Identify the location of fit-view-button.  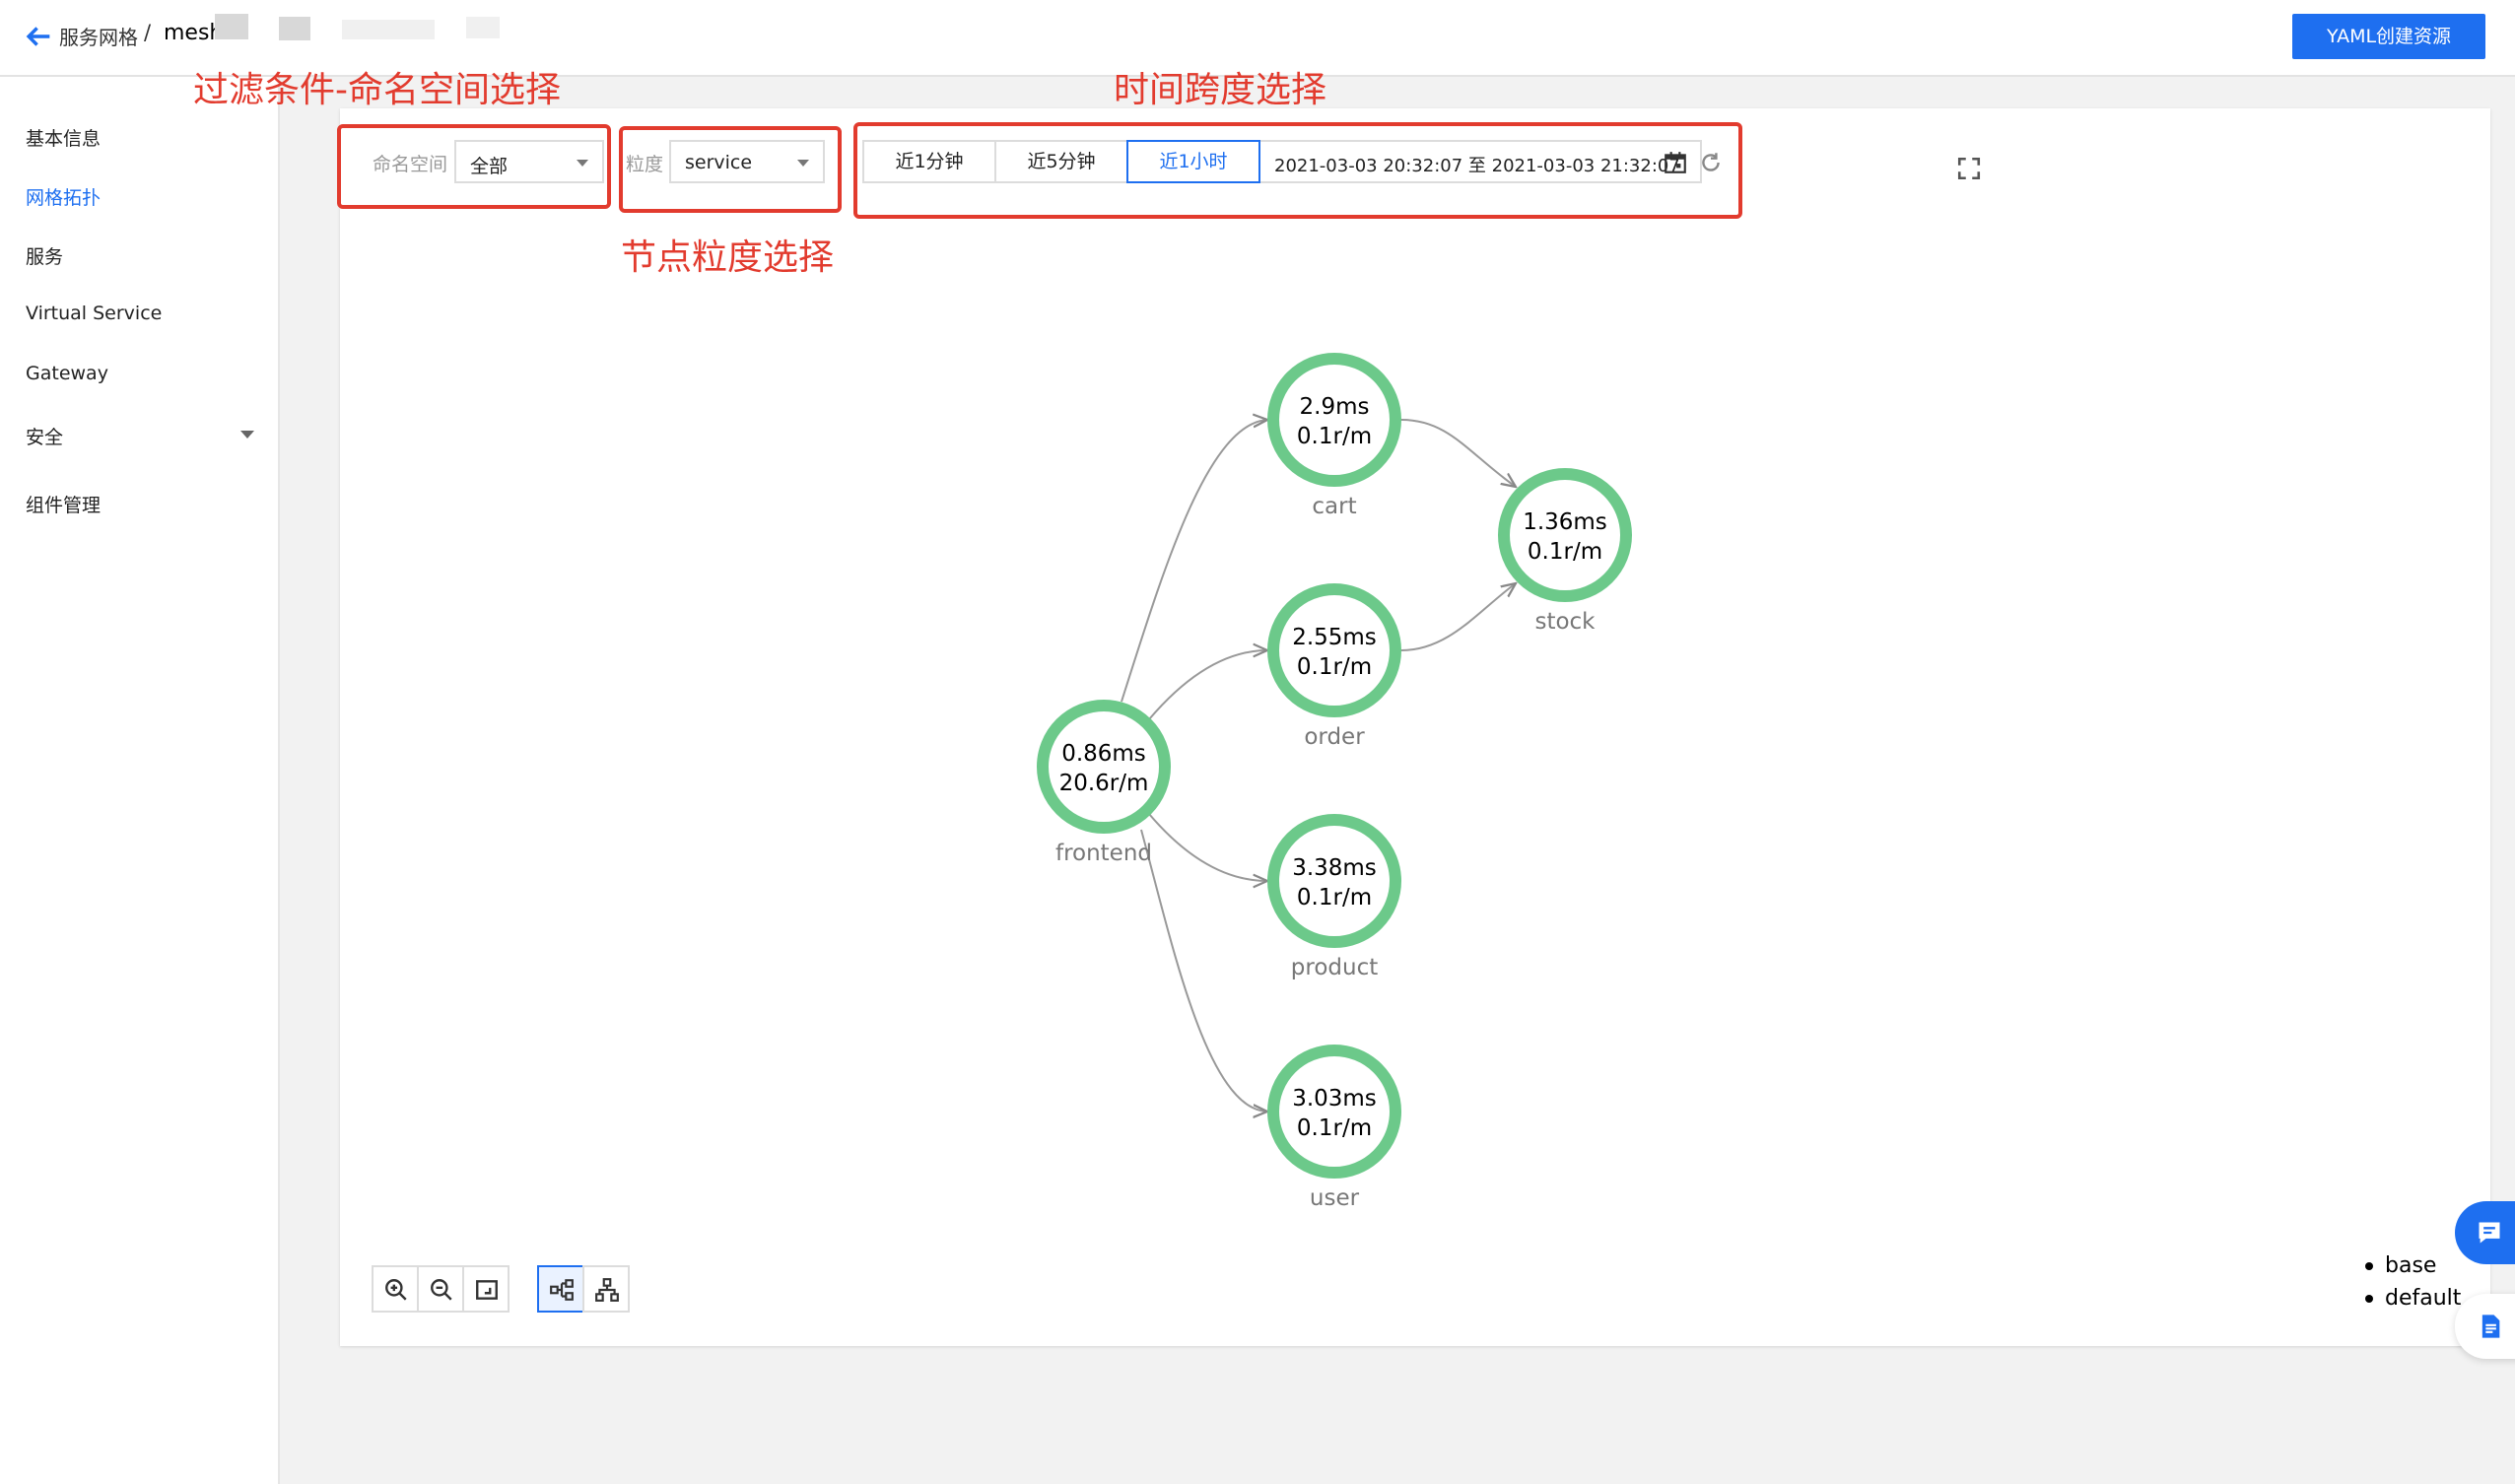
(486, 1289).